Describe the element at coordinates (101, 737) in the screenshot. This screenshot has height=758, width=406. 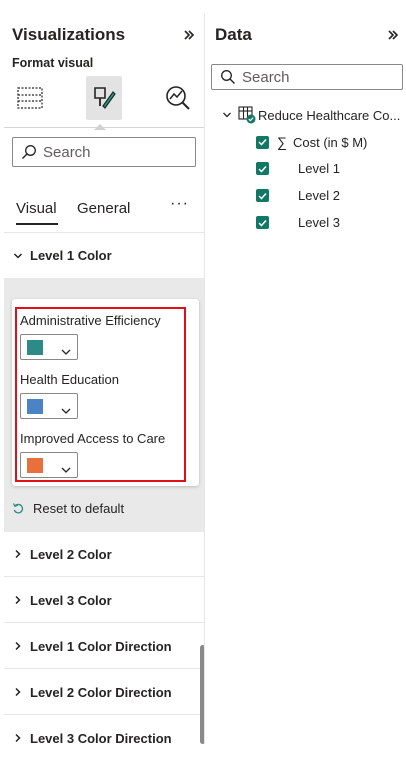
I see `section-label: Level 3 Color Direction` at that location.